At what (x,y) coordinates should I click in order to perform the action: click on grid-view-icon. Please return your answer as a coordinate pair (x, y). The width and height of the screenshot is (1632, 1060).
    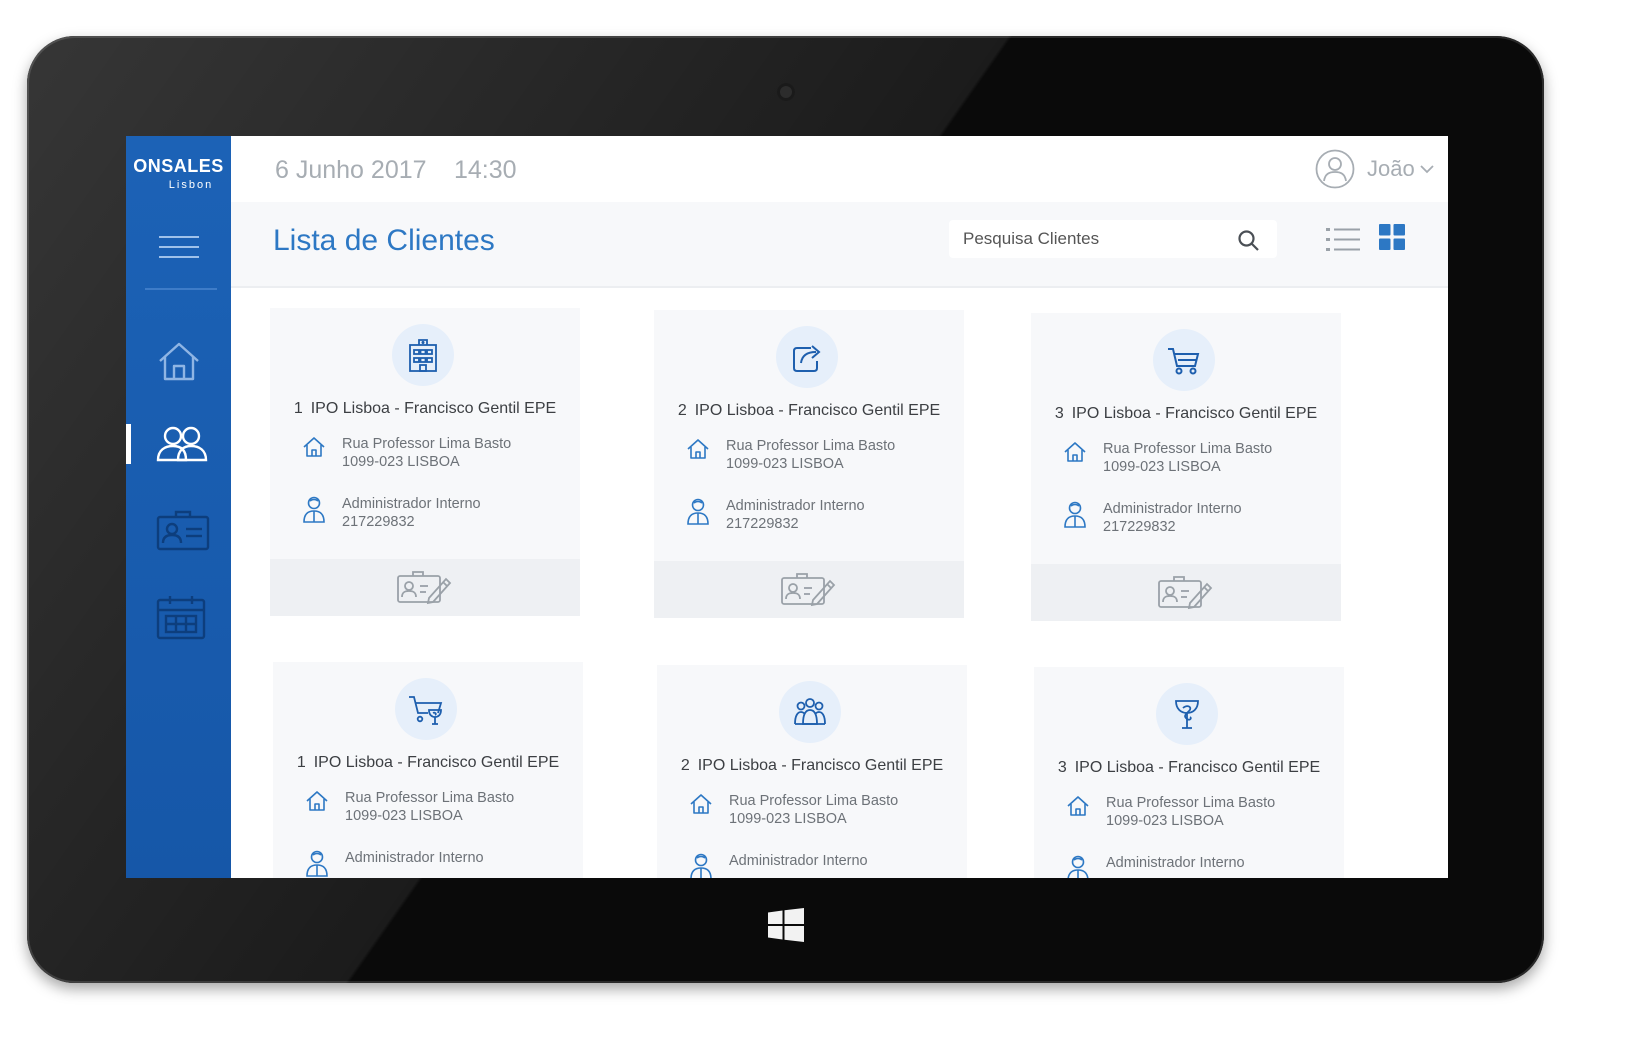
    Looking at the image, I should click on (1392, 237).